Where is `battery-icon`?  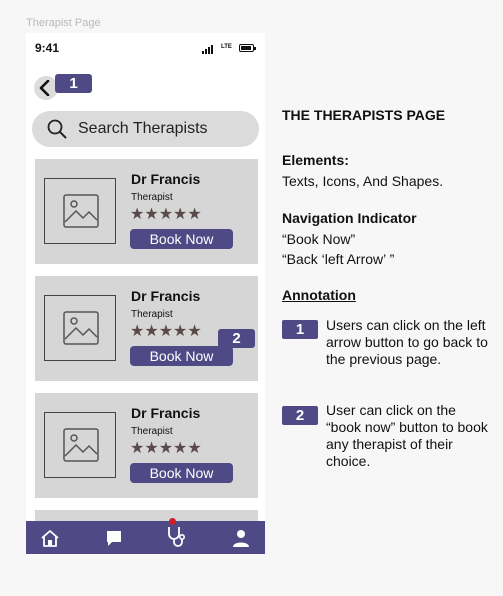
battery-icon is located at coordinates (247, 48).